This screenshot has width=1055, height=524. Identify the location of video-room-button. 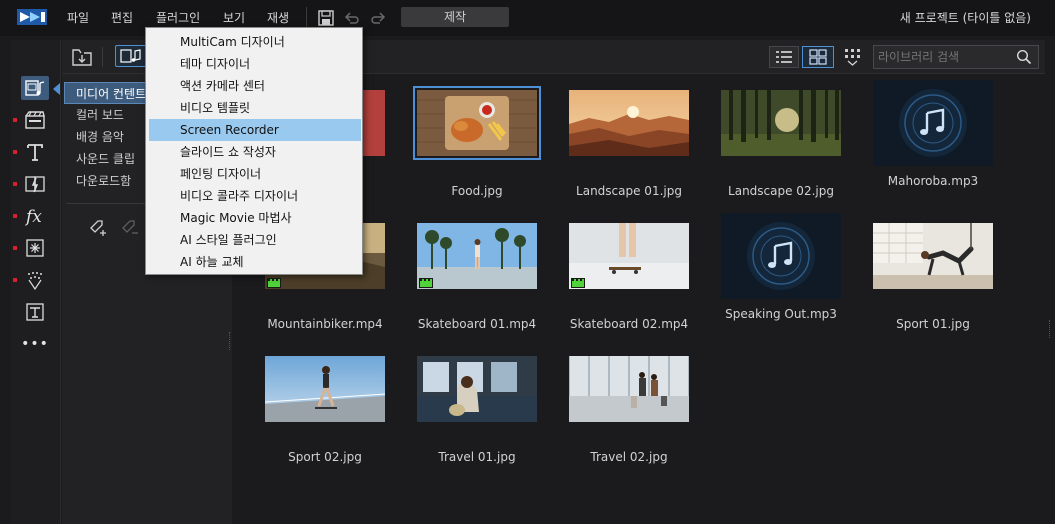
(31, 120).